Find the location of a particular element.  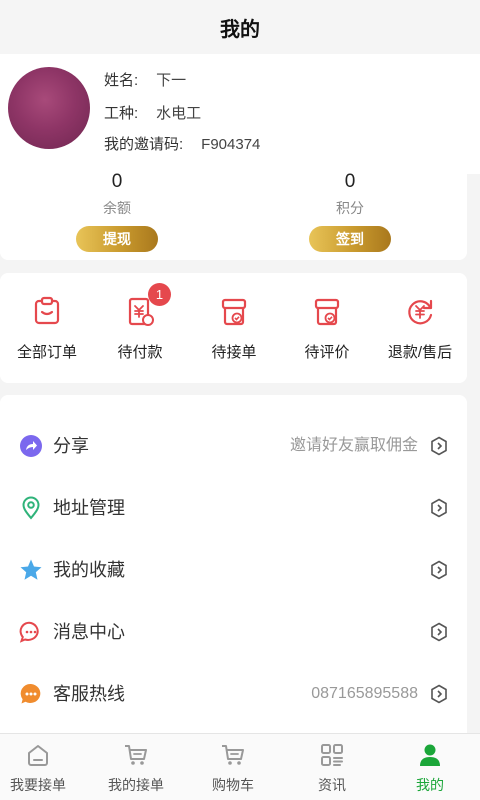

balance-stat: 0 余额 提现 is located at coordinates (117, 210).